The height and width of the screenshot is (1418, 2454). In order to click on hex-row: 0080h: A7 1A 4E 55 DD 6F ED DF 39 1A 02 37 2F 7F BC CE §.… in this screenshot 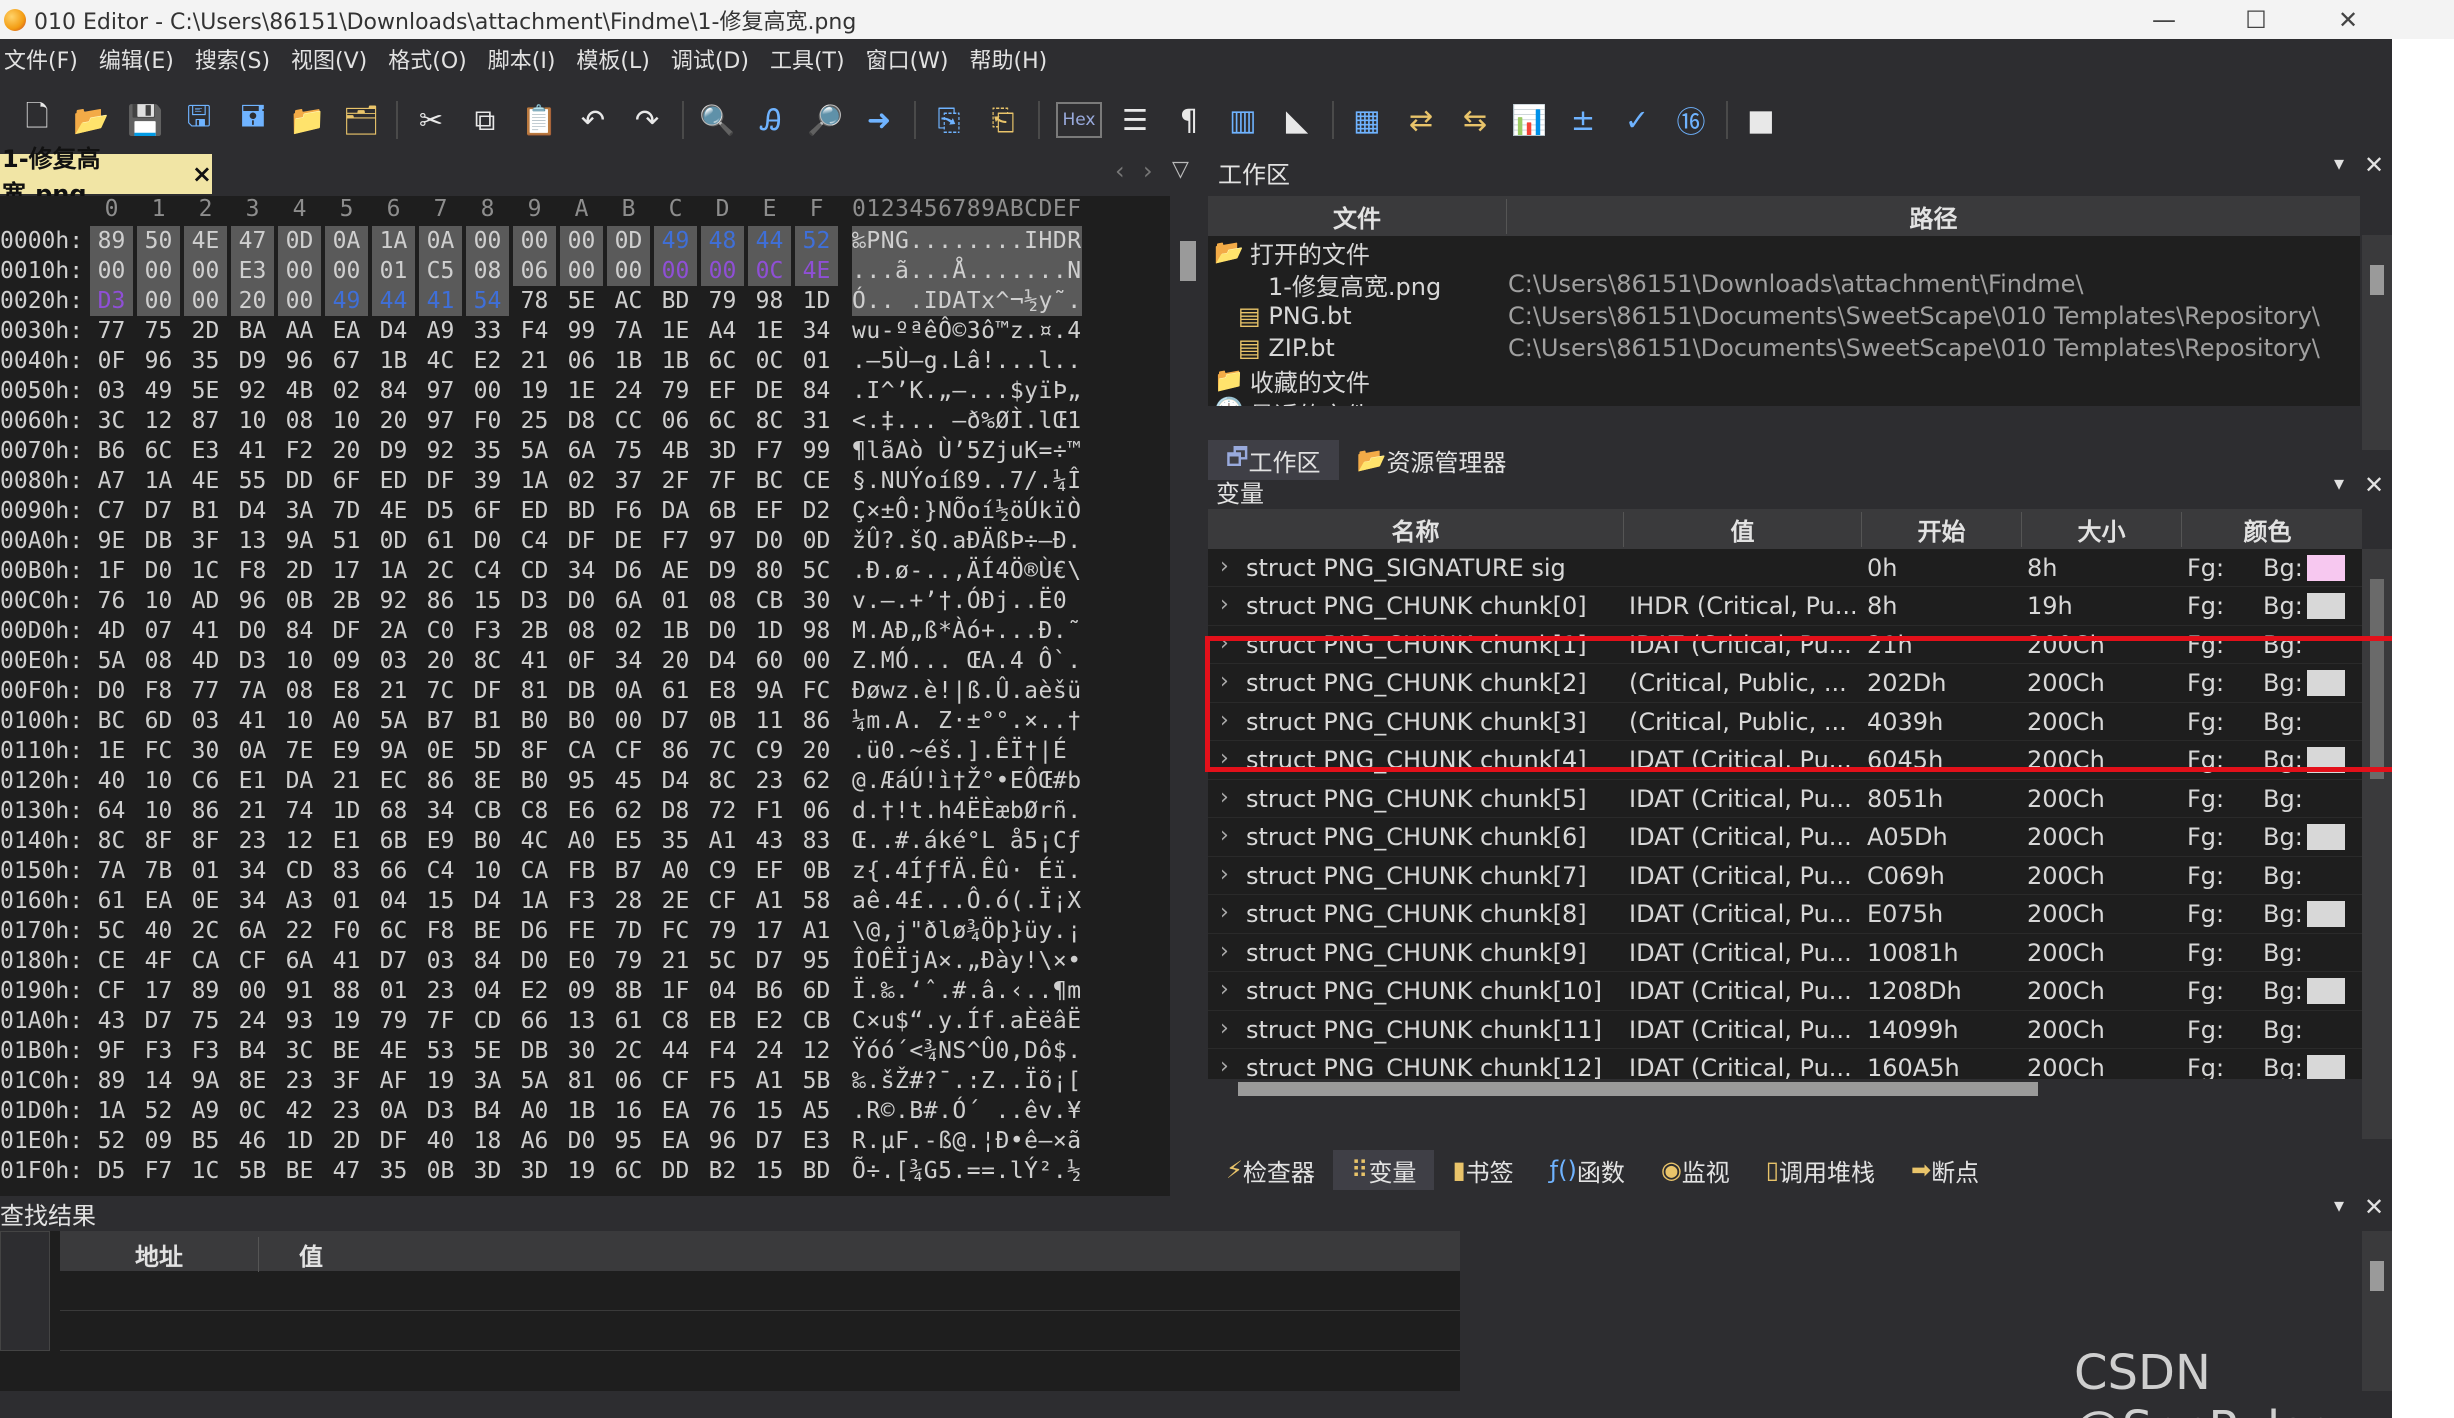, I will do `click(580, 481)`.